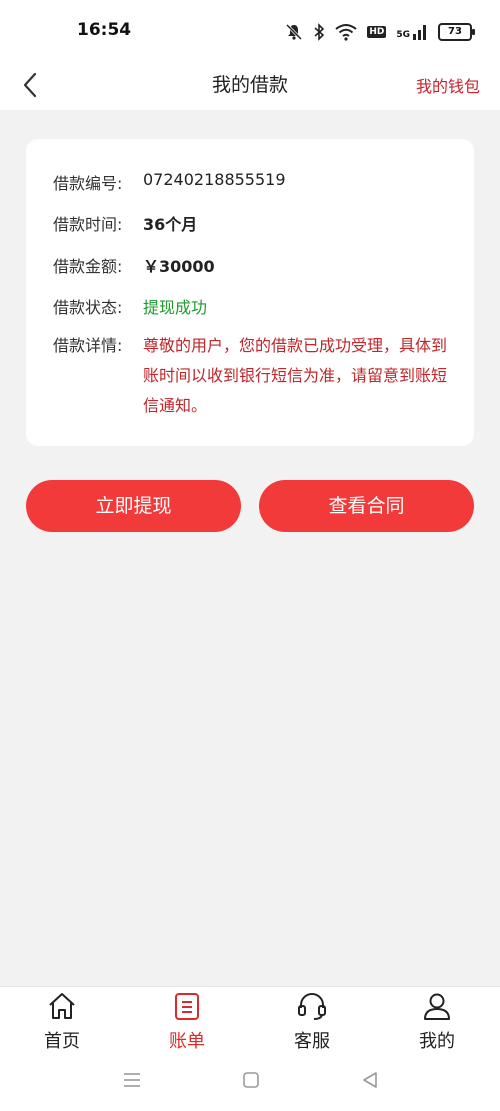 This screenshot has width=500, height=1111. Describe the element at coordinates (187, 1006) in the screenshot. I see `bill-icon` at that location.